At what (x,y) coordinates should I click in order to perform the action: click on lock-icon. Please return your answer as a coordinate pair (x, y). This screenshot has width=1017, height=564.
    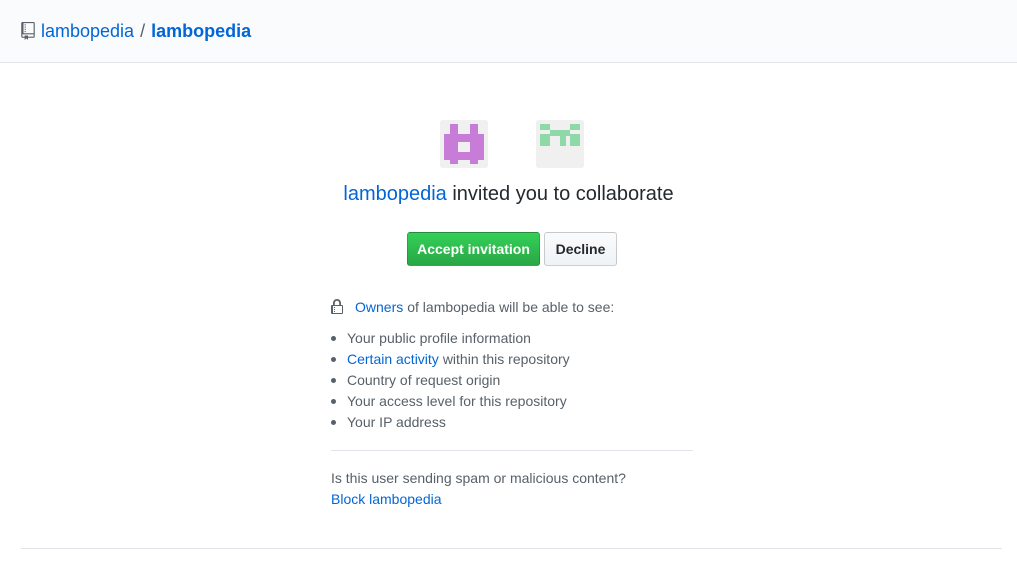
    Looking at the image, I should click on (337, 307).